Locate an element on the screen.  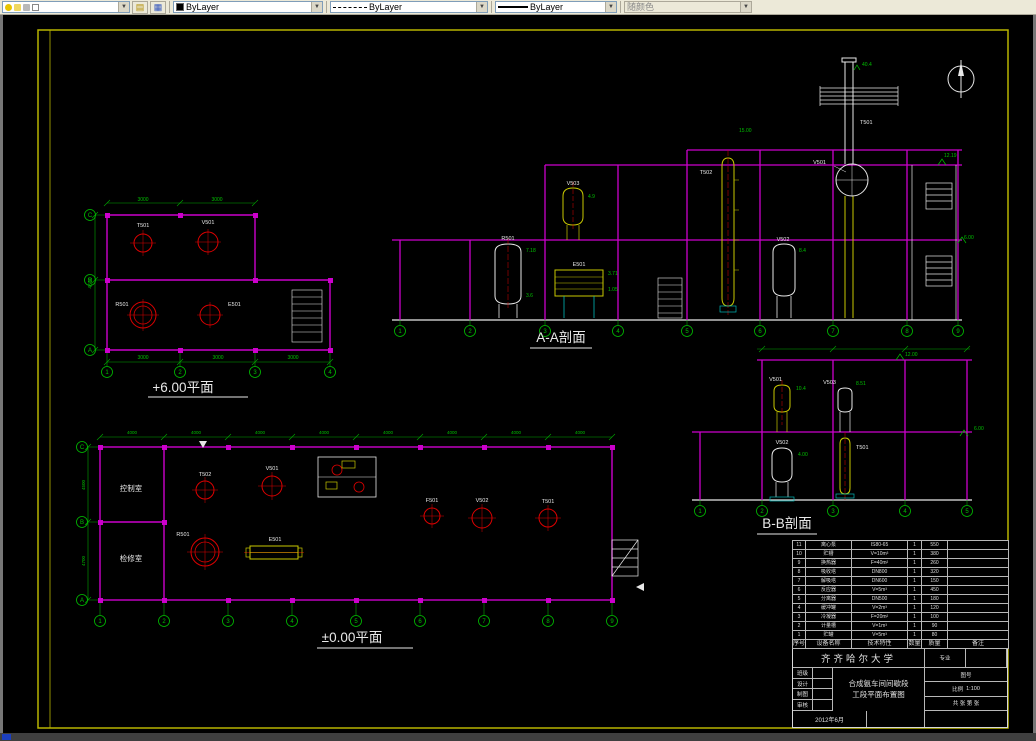
equipment-row: 7 解吸塔 DN600 1 150 is located at coordinates (900, 581).